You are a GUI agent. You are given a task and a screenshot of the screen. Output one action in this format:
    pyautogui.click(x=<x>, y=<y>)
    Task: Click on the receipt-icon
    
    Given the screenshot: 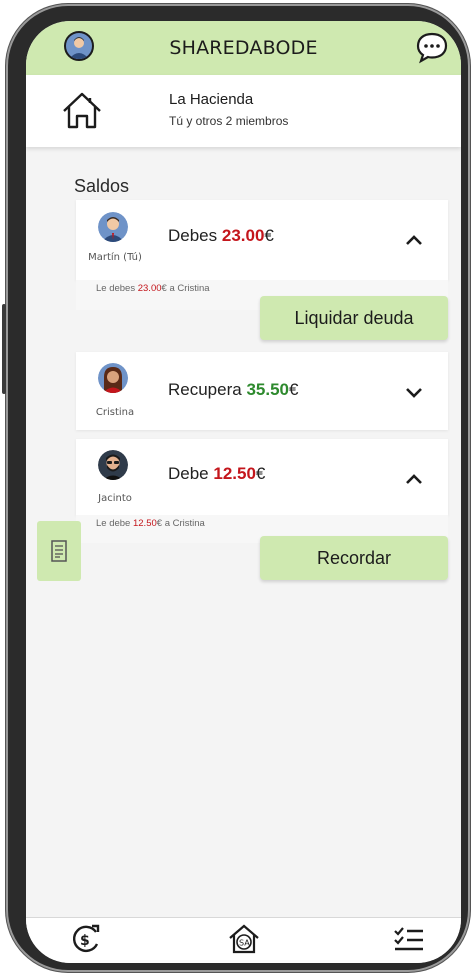 What is the action you would take?
    pyautogui.click(x=59, y=551)
    